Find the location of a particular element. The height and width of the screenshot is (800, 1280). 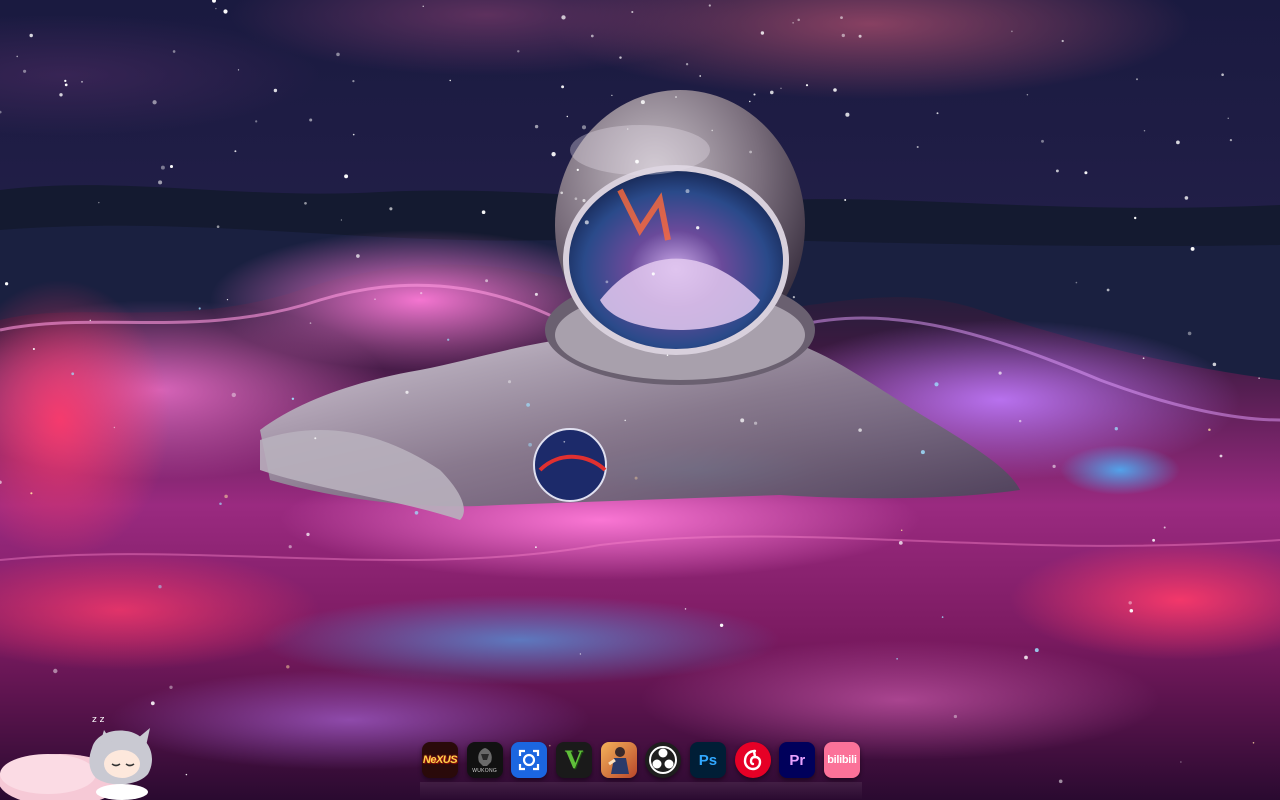

desktop-pet: z z is located at coordinates (80, 754).